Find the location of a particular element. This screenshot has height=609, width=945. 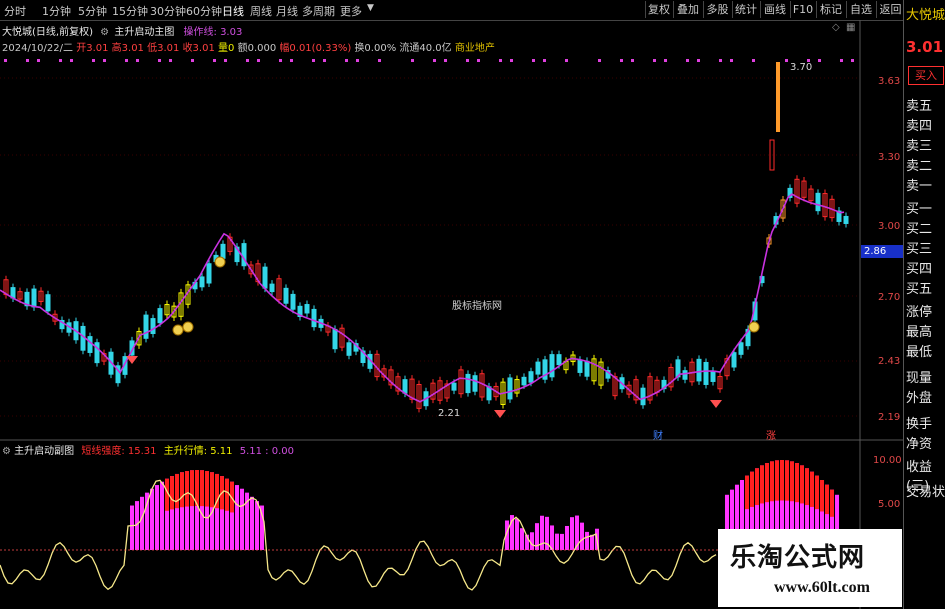

stat-label: 现量 is located at coordinates (919, 378).